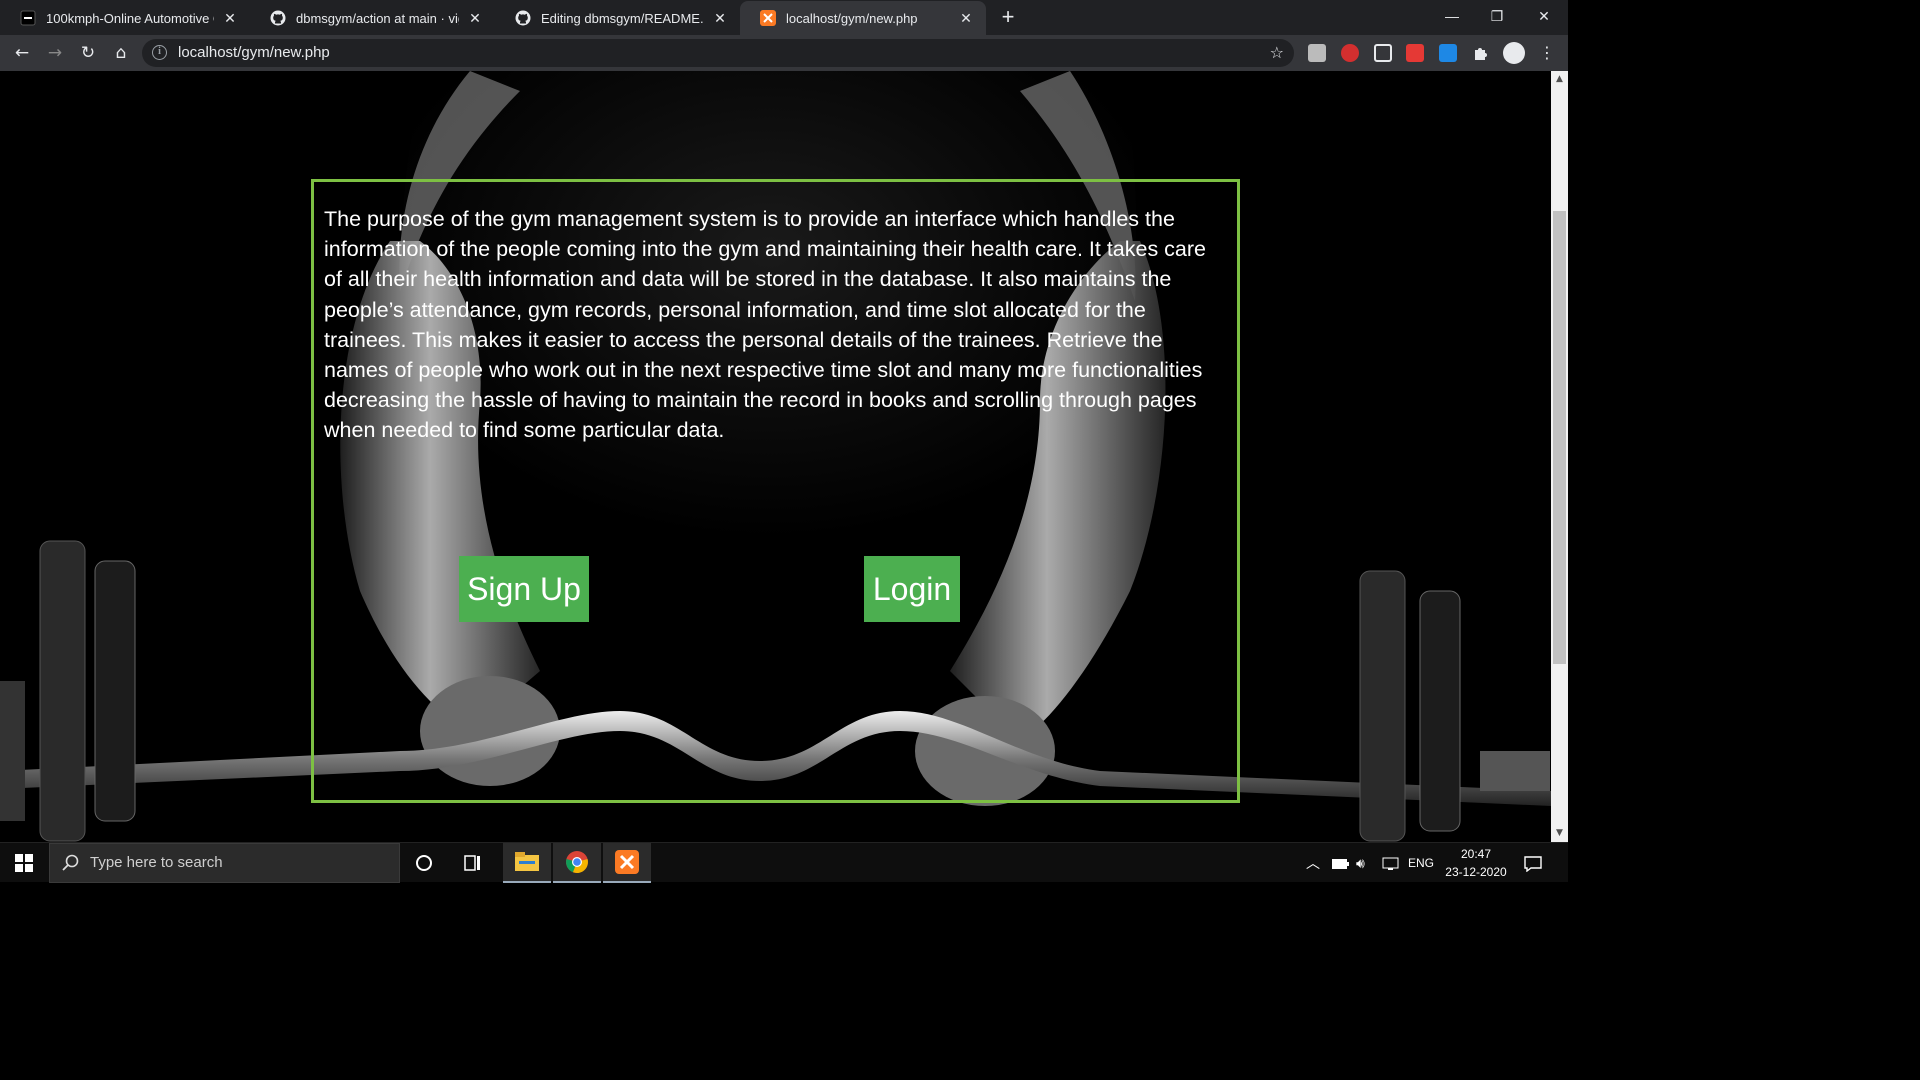 The width and height of the screenshot is (1920, 1080). Describe the element at coordinates (224, 863) in the screenshot. I see `taskbar-search-box: Type here to search` at that location.